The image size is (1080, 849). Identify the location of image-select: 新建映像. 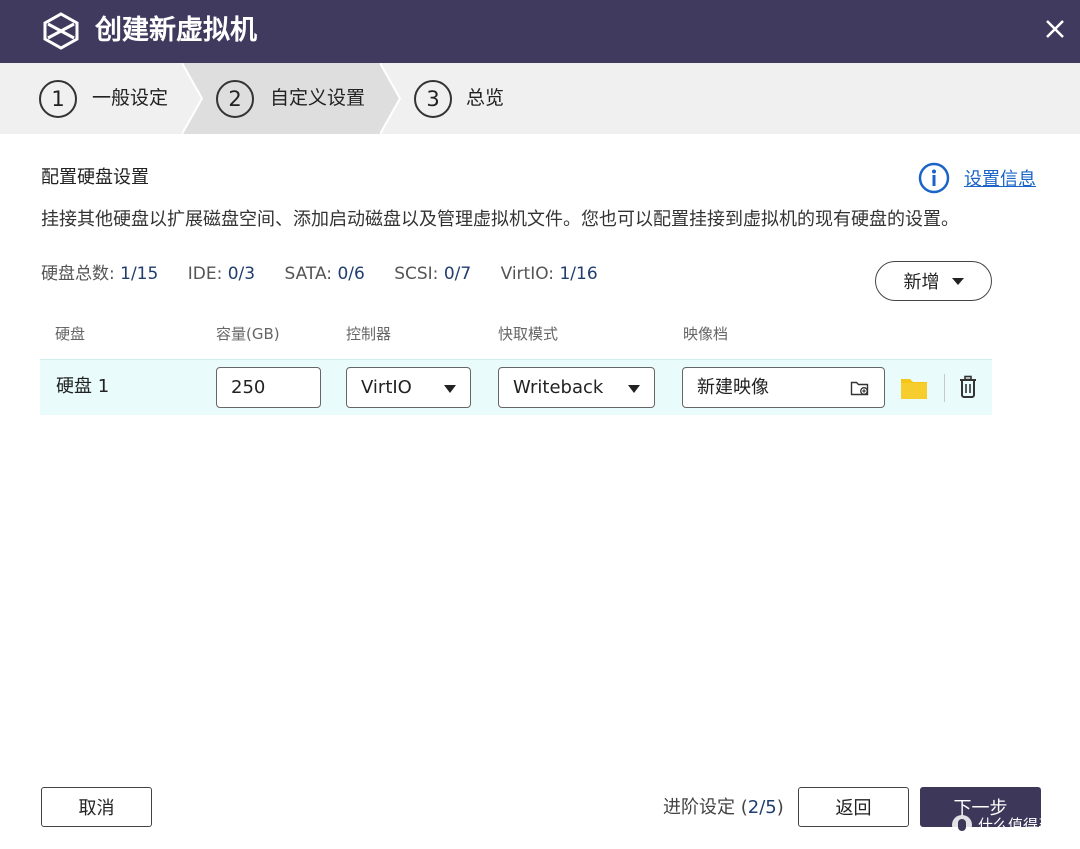
(783, 387).